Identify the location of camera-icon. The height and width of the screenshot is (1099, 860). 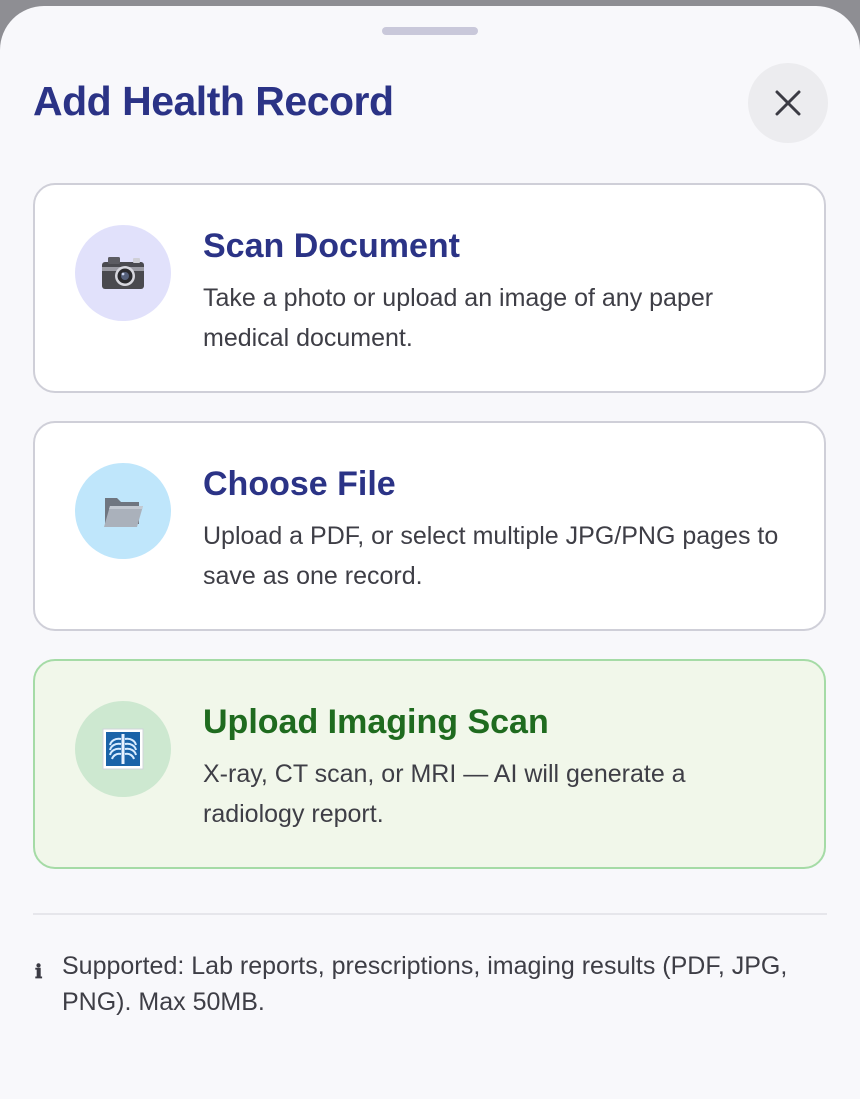
(123, 273).